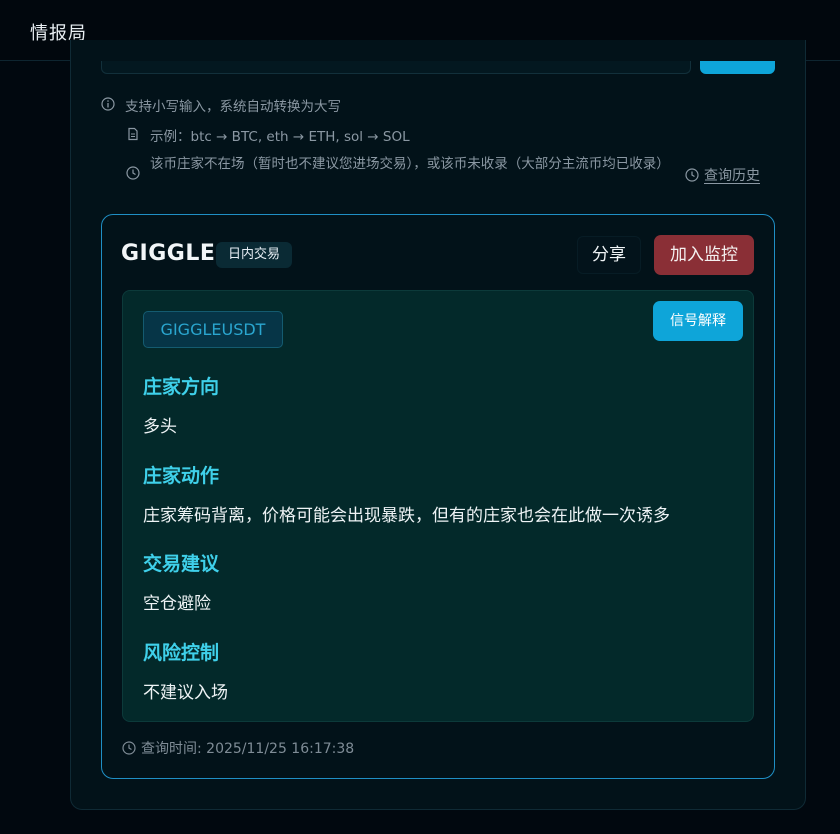  I want to click on hint-example: 示例：btc → BTC, eth → ETH, sol → SOL, so click(268, 135).